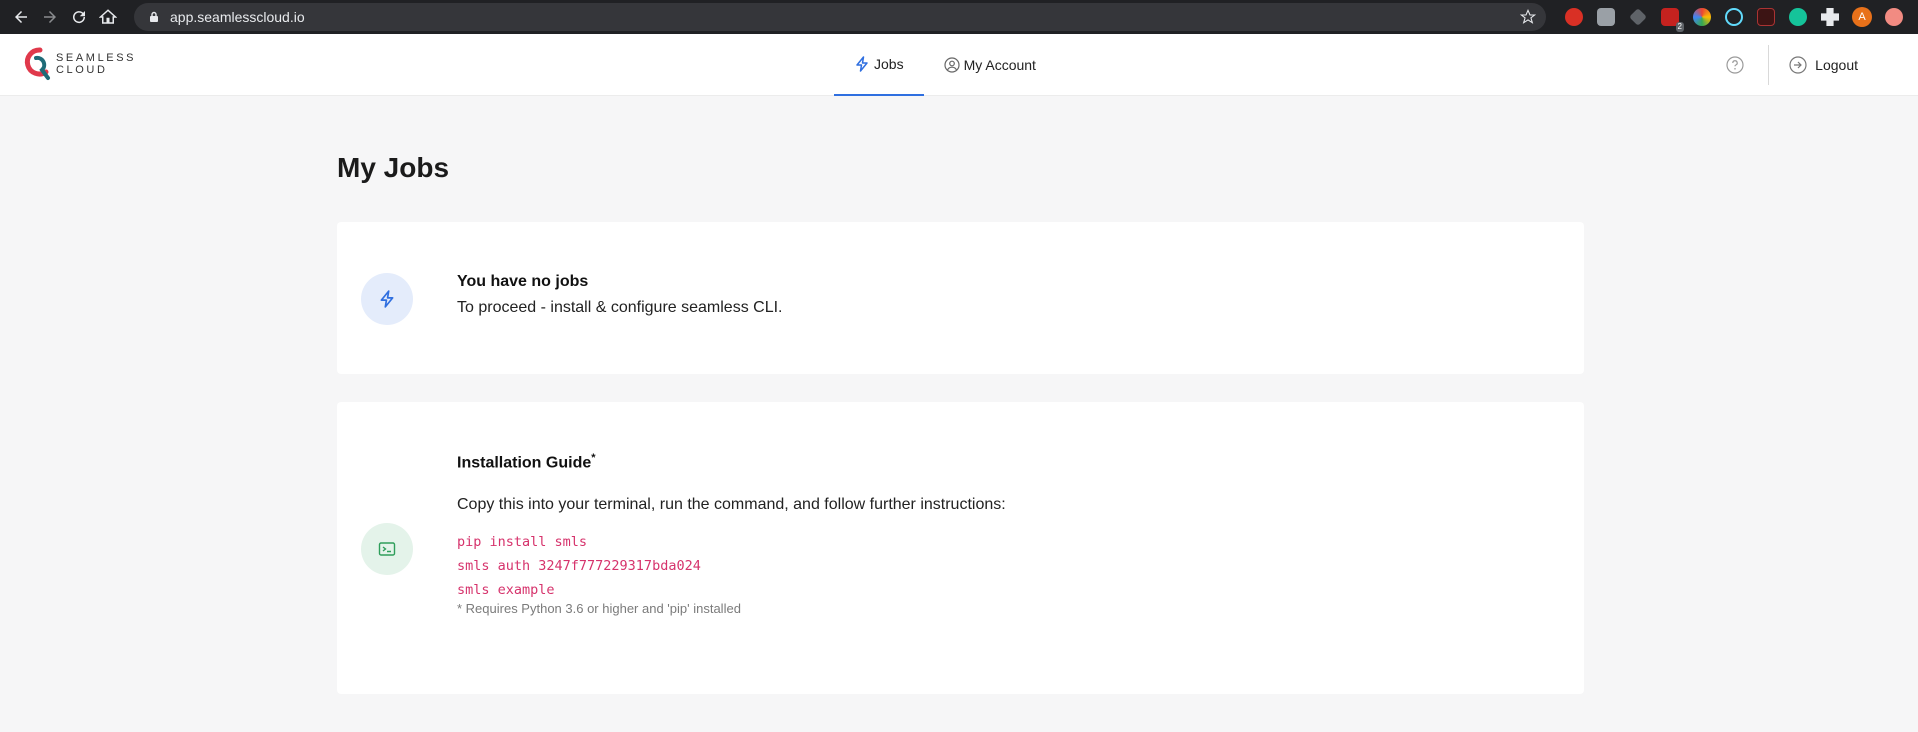 The height and width of the screenshot is (732, 1918). What do you see at coordinates (1528, 17) in the screenshot?
I see `bookmark-star-icon` at bounding box center [1528, 17].